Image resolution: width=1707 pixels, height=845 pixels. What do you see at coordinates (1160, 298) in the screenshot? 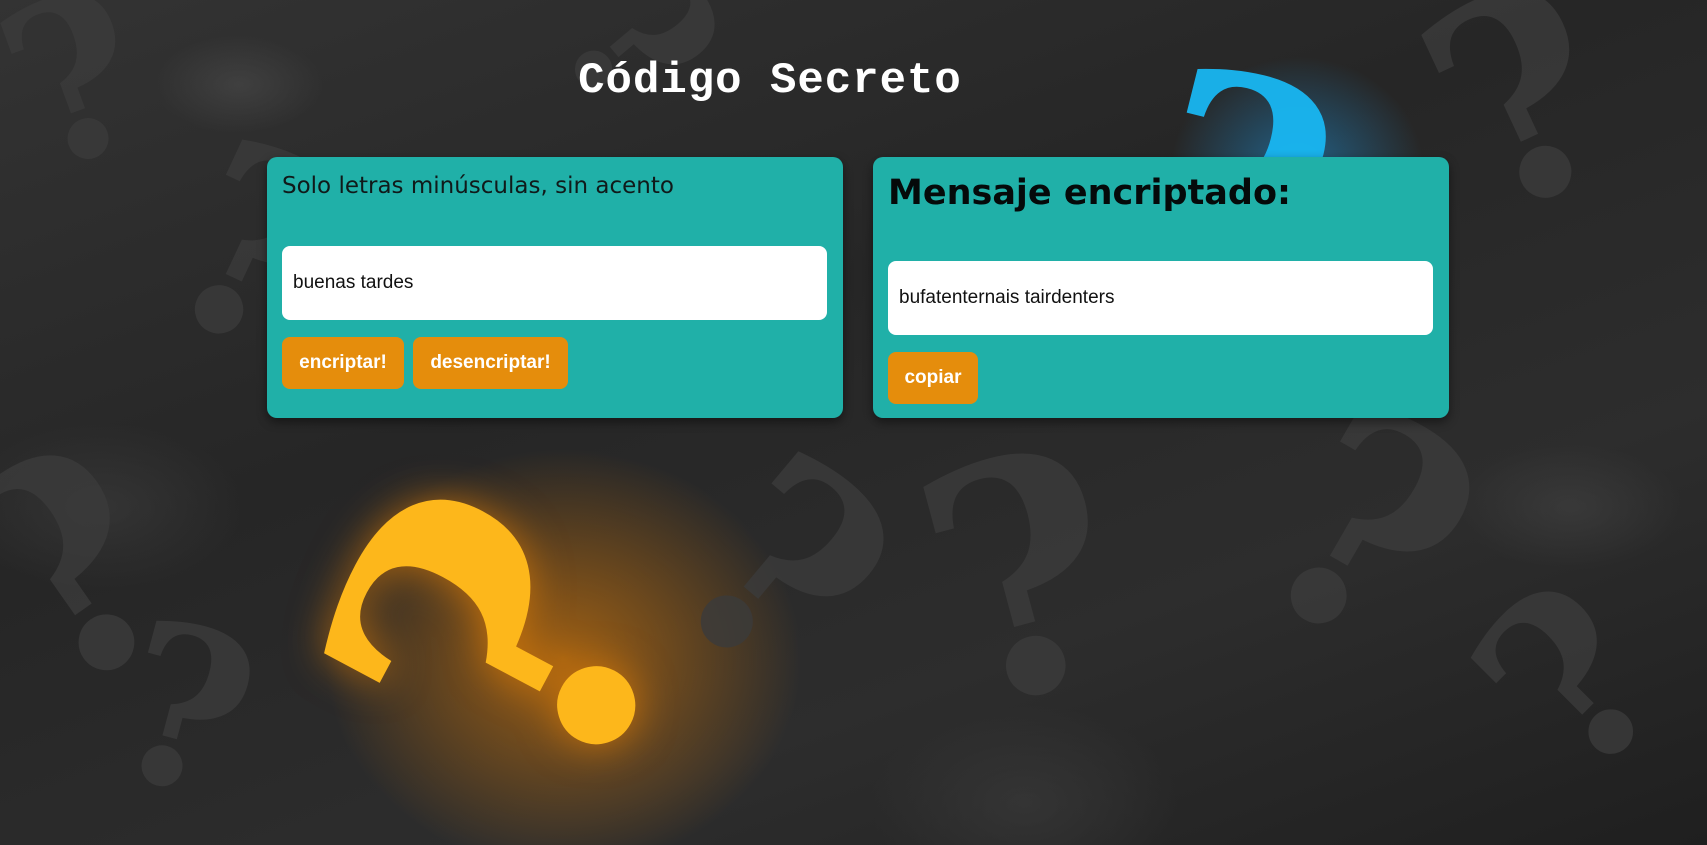
I see `encrypted-output-field` at bounding box center [1160, 298].